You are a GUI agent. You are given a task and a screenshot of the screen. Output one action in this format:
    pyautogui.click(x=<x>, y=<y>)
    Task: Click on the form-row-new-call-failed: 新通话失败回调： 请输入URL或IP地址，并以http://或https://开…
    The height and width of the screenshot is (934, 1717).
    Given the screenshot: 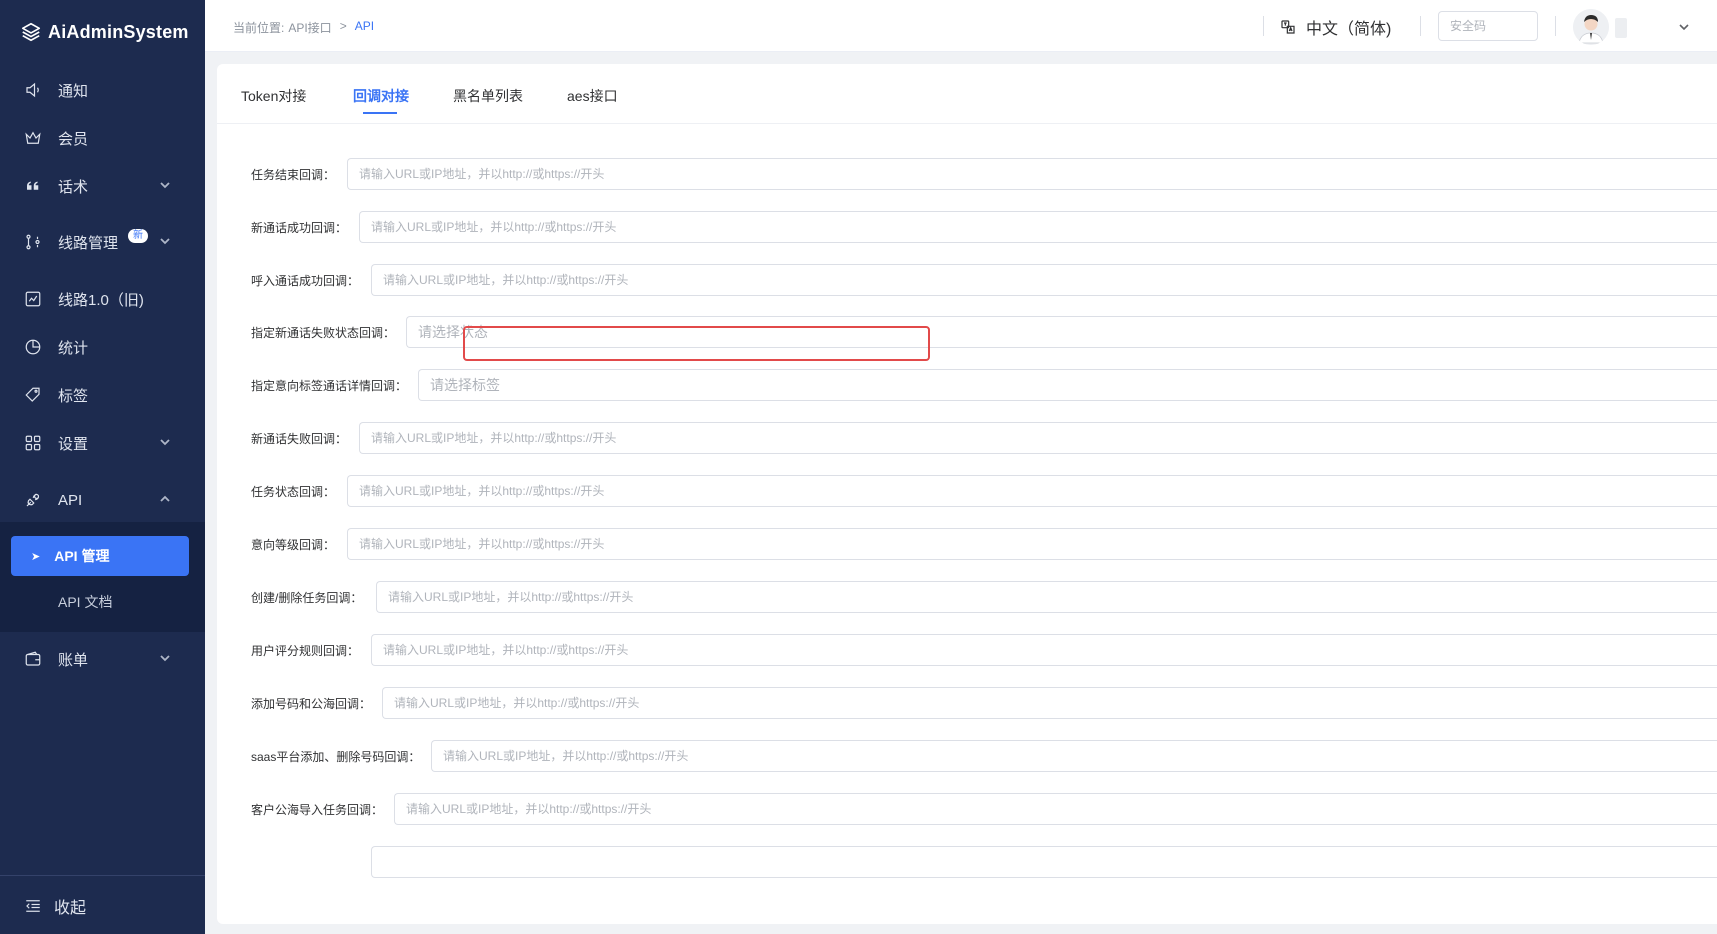 What is the action you would take?
    pyautogui.click(x=967, y=438)
    